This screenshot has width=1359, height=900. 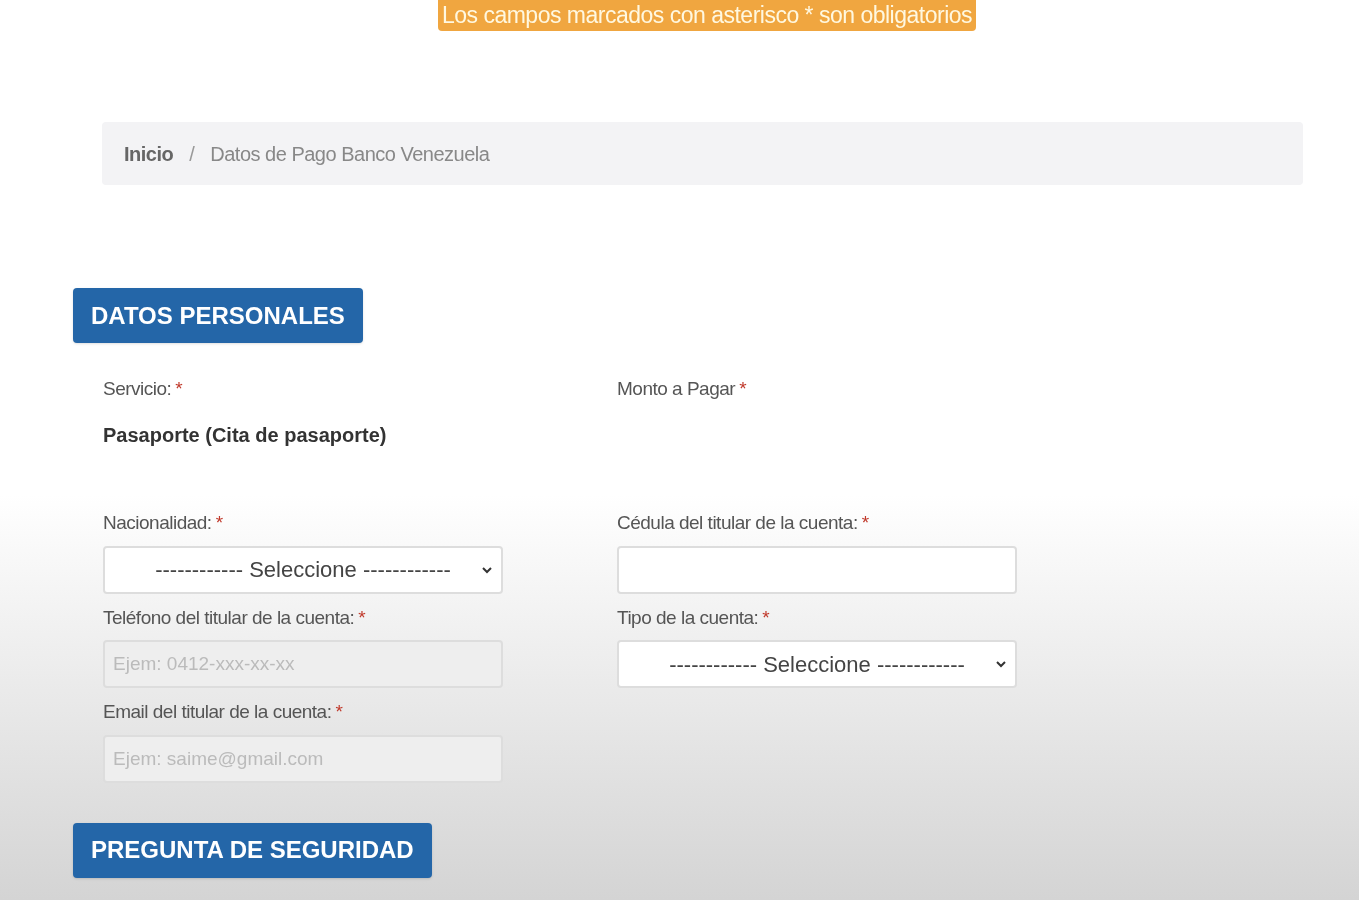 What do you see at coordinates (137, 389) in the screenshot?
I see `field-label: Servicio:` at bounding box center [137, 389].